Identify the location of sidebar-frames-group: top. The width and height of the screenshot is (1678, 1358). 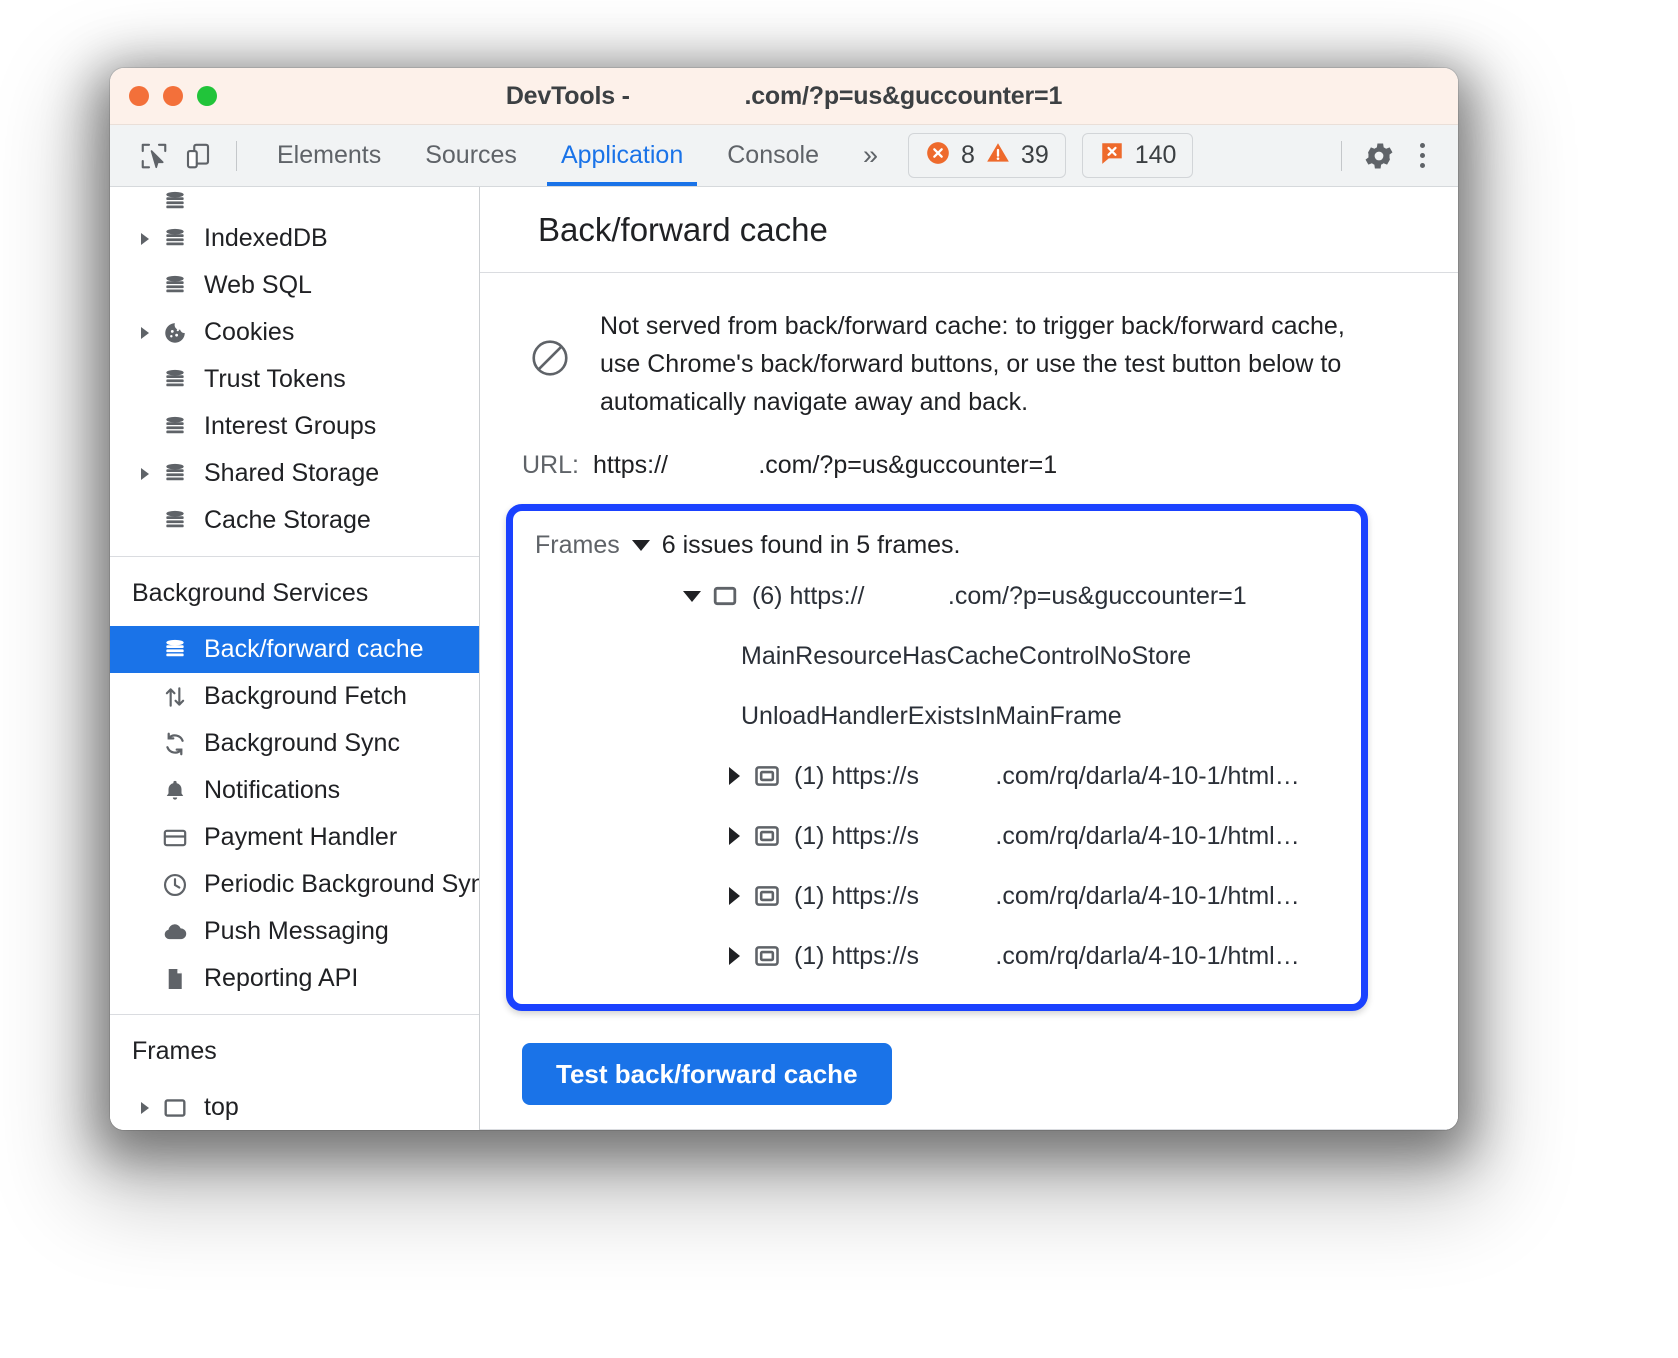
(294, 1107).